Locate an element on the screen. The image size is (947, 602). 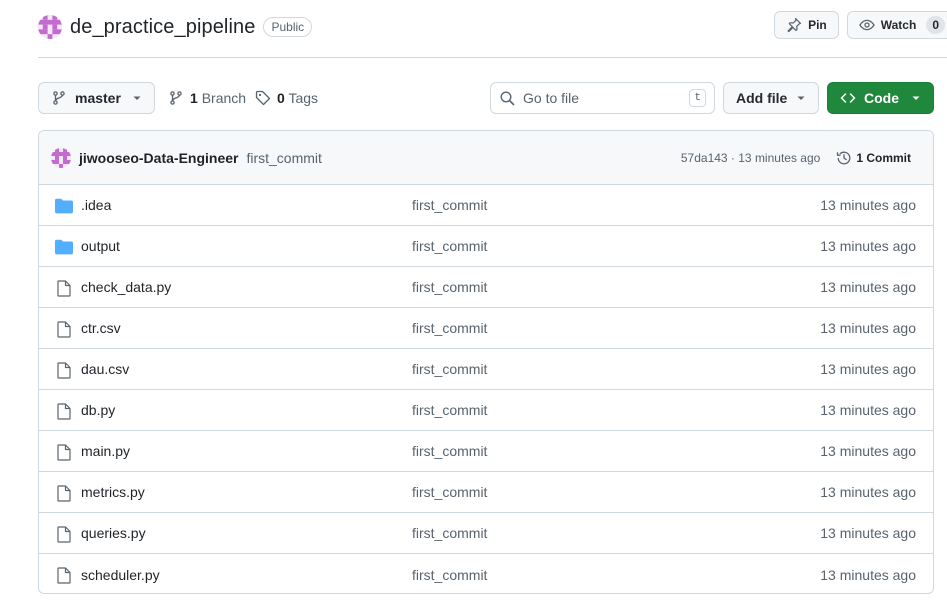
file-name-link: output is located at coordinates (100, 246).